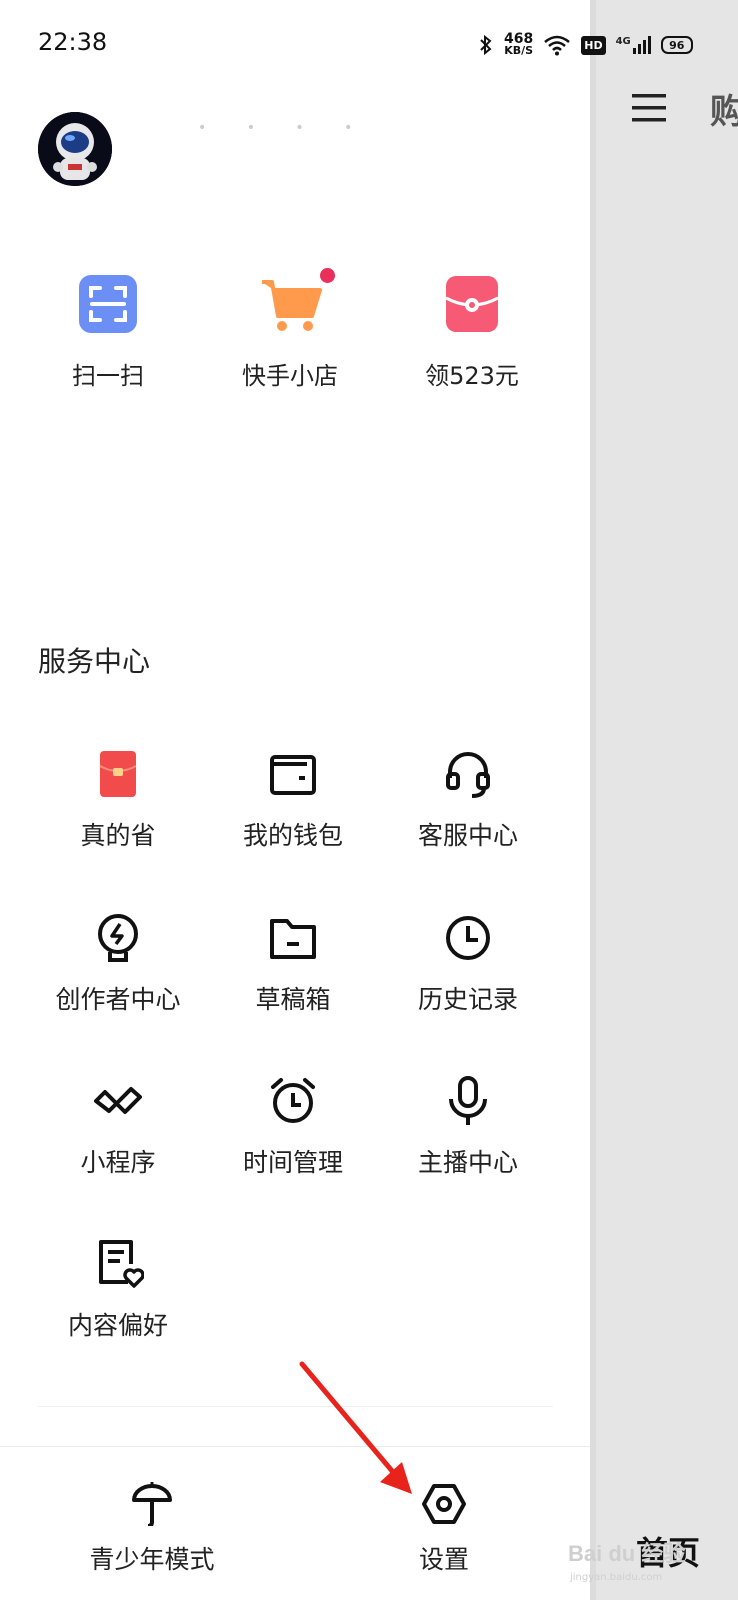  I want to click on service-item-mini-program: 小程序, so click(118, 1127).